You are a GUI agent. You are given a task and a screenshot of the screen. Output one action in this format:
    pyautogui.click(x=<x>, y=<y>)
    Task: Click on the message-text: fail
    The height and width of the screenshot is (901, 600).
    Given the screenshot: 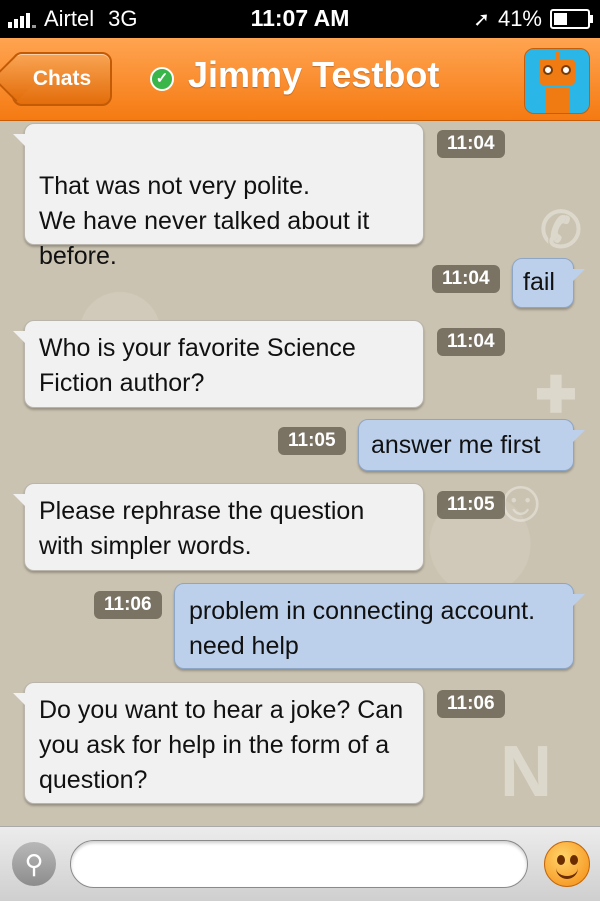 What is the action you would take?
    pyautogui.click(x=539, y=282)
    